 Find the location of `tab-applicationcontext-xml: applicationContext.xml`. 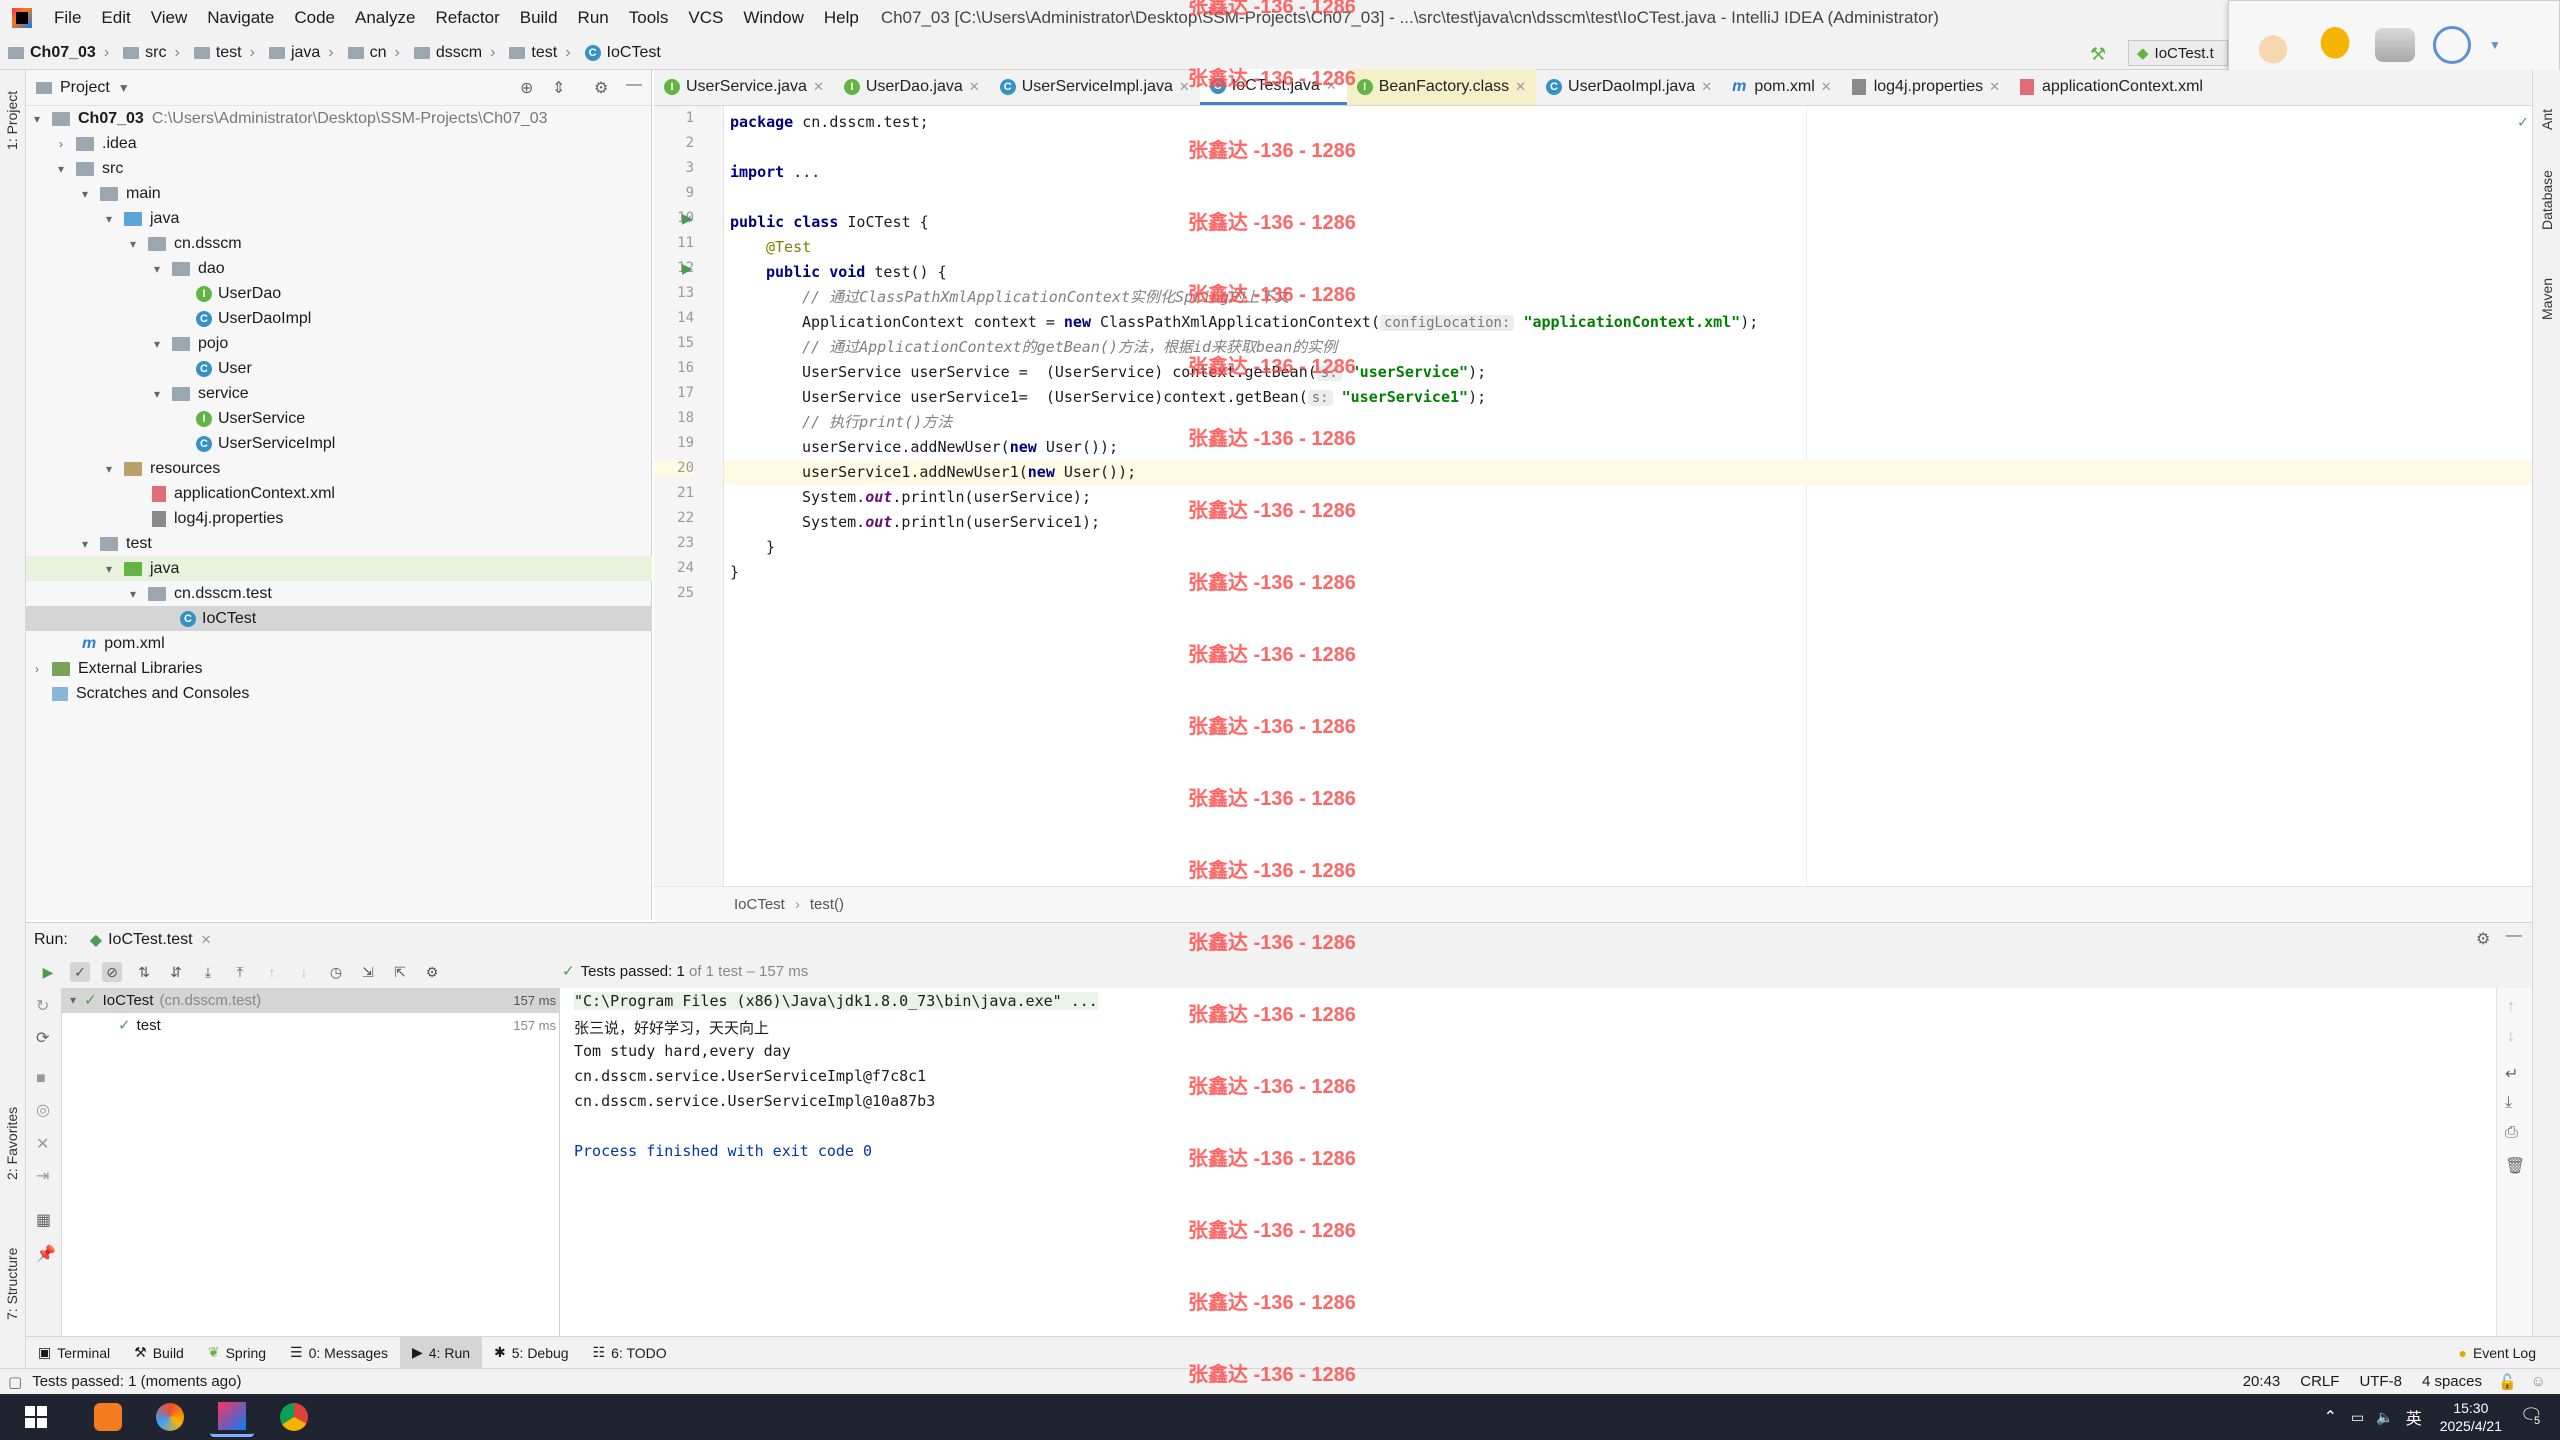

tab-applicationcontext-xml: applicationContext.xml is located at coordinates (2111, 87).